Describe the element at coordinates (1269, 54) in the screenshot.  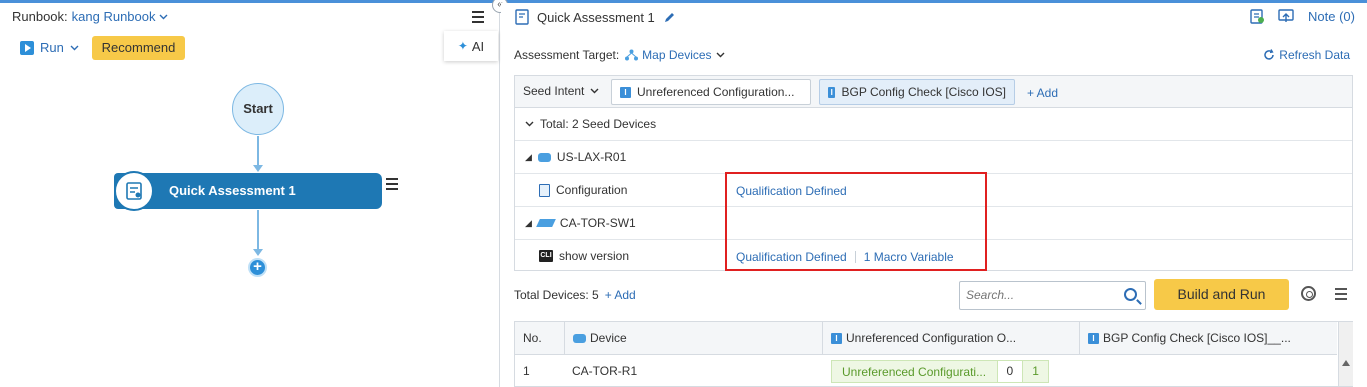
I see `refresh-icon` at that location.